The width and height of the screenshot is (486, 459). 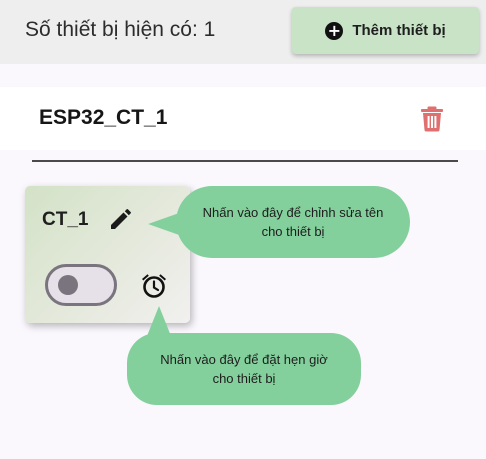 What do you see at coordinates (334, 30) in the screenshot?
I see `add-circle-icon: +` at bounding box center [334, 30].